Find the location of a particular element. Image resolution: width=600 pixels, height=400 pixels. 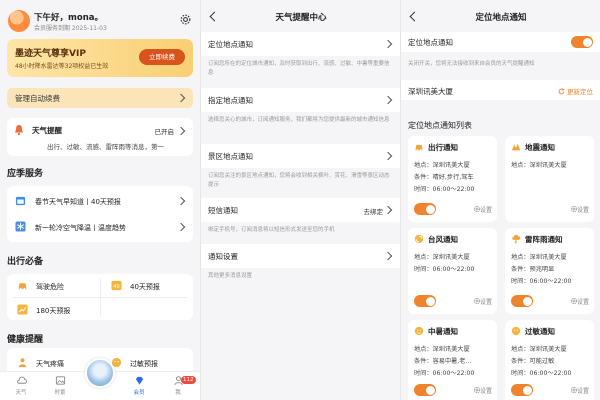

seasonal-item-label: 春节天气早知道丨40天预报 is located at coordinates (78, 202).